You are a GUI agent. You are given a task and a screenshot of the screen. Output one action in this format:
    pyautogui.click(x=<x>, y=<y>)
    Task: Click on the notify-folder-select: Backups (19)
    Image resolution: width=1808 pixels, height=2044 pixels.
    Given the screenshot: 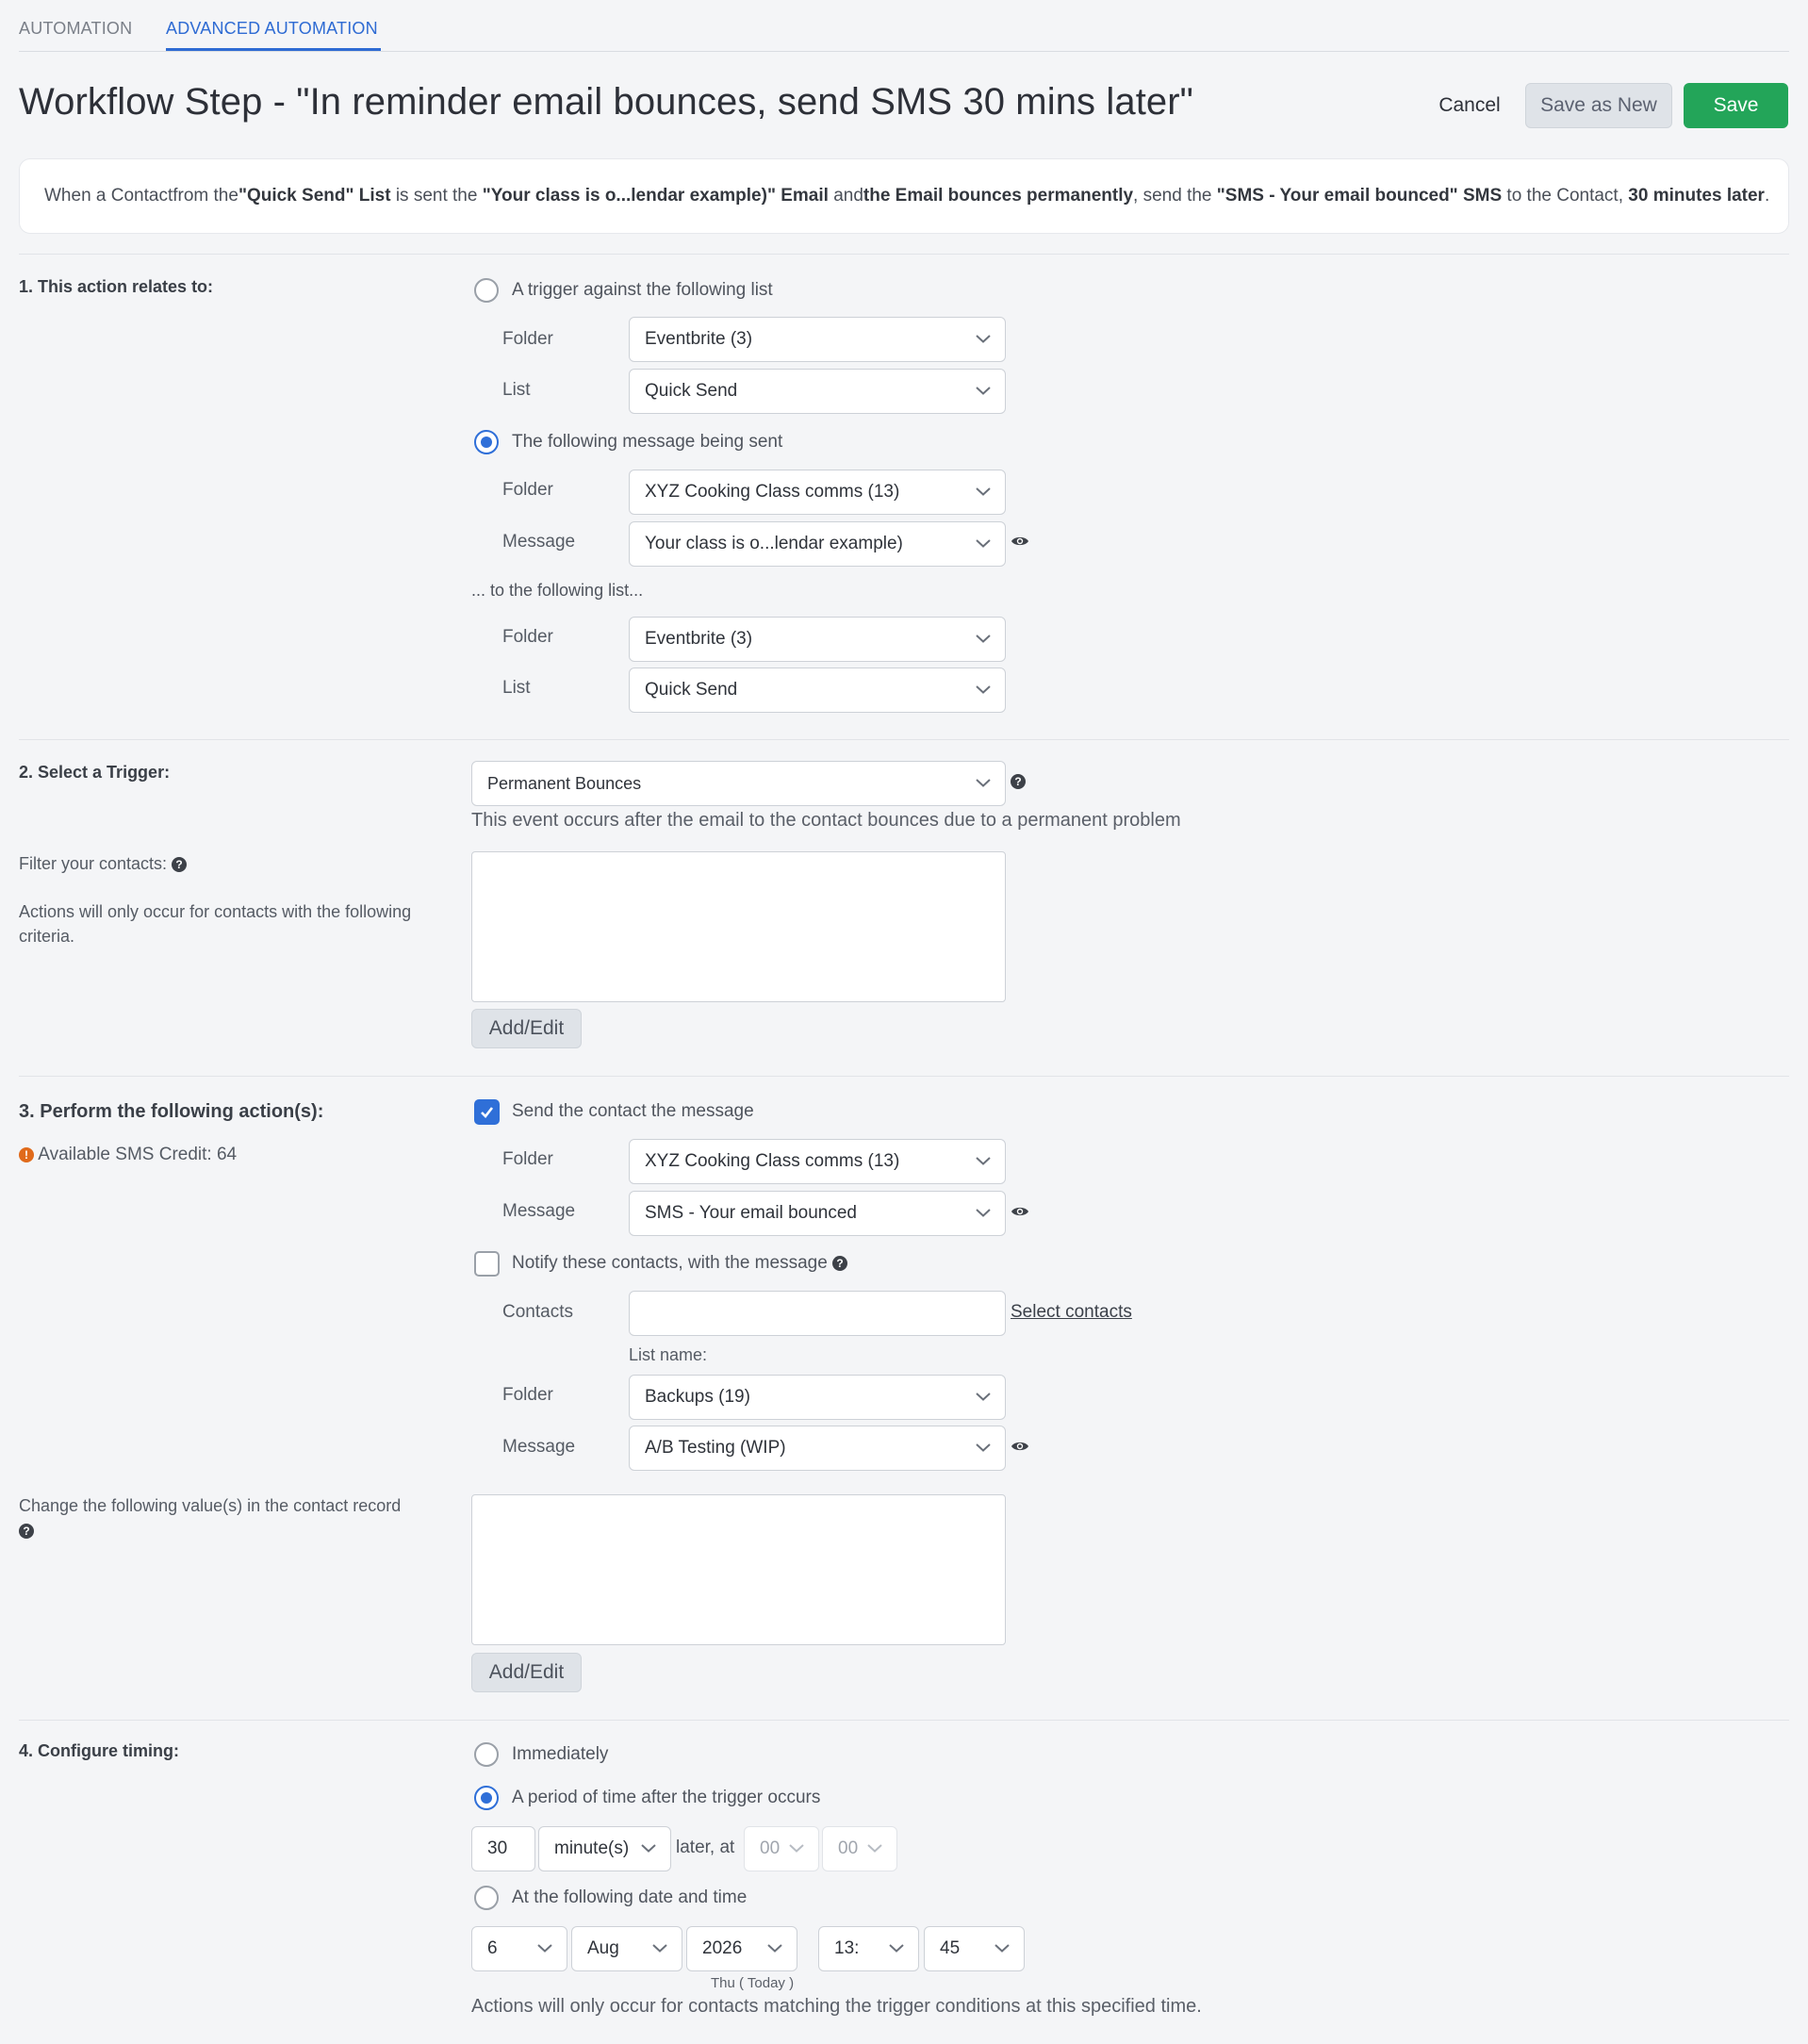 What is the action you would take?
    pyautogui.click(x=817, y=1397)
    